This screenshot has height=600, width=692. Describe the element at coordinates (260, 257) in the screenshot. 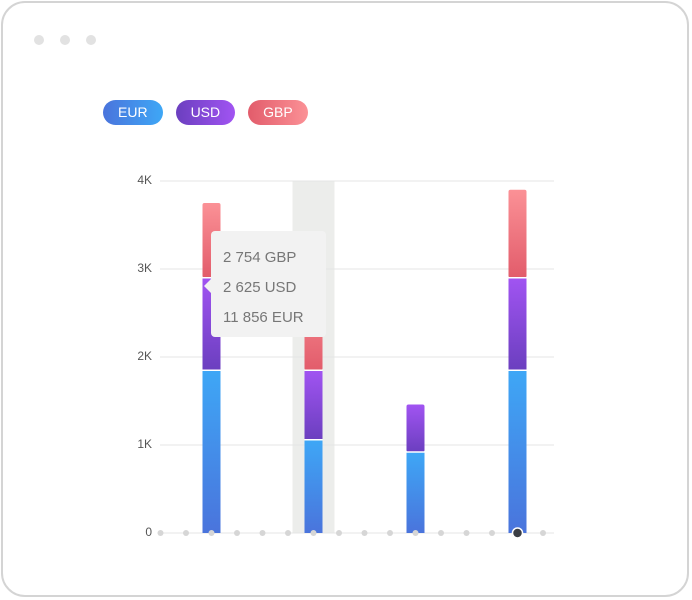

I see `tooltip-gbp: 2 754 GBP` at that location.